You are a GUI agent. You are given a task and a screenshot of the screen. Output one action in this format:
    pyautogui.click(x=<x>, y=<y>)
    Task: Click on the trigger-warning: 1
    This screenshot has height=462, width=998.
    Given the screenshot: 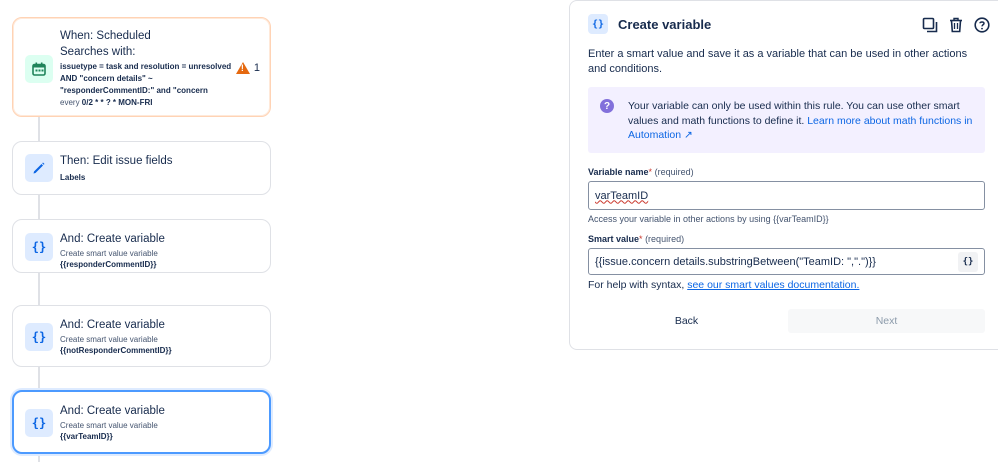 What is the action you would take?
    pyautogui.click(x=247, y=68)
    